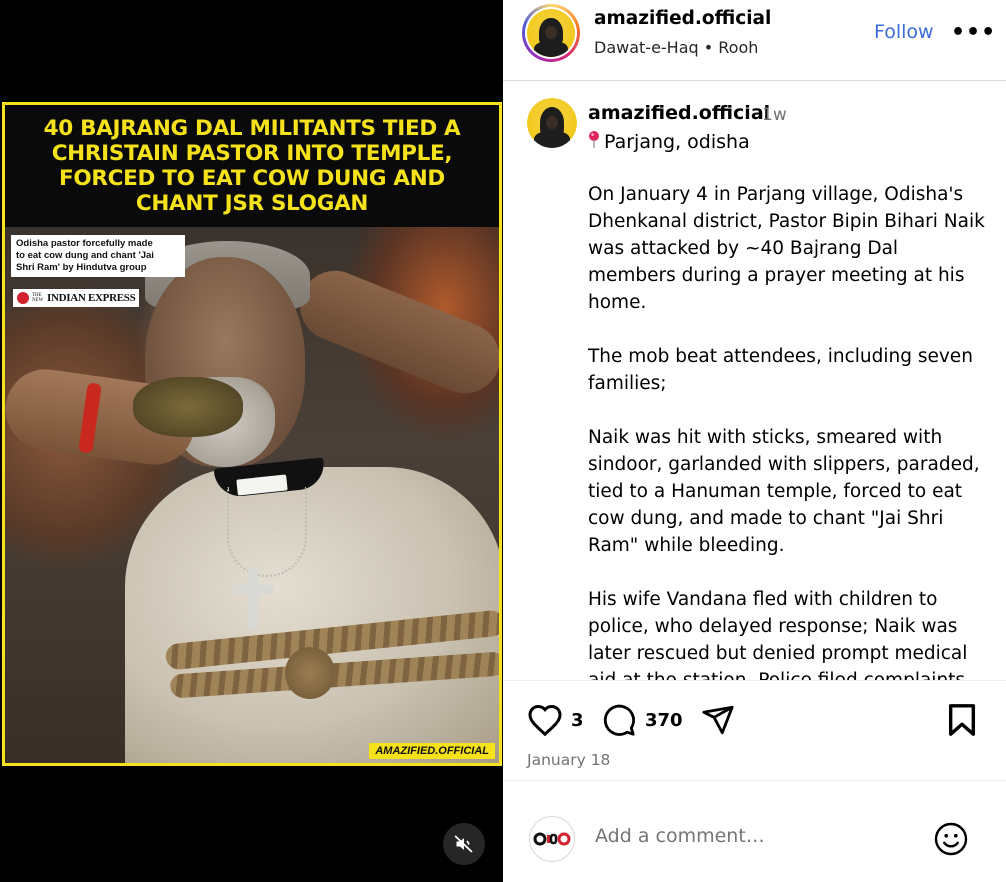 The image size is (1006, 882). What do you see at coordinates (679, 113) in the screenshot?
I see `caption-username: amazified.official` at bounding box center [679, 113].